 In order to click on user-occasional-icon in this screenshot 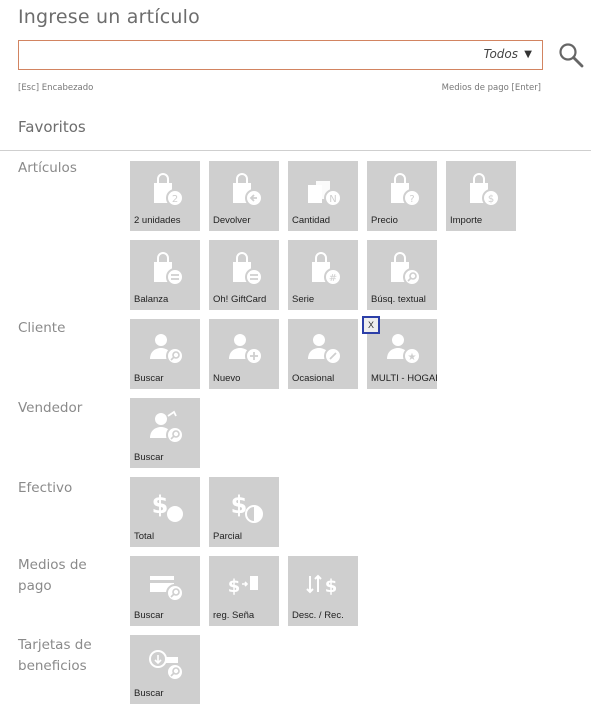, I will do `click(325, 349)`.